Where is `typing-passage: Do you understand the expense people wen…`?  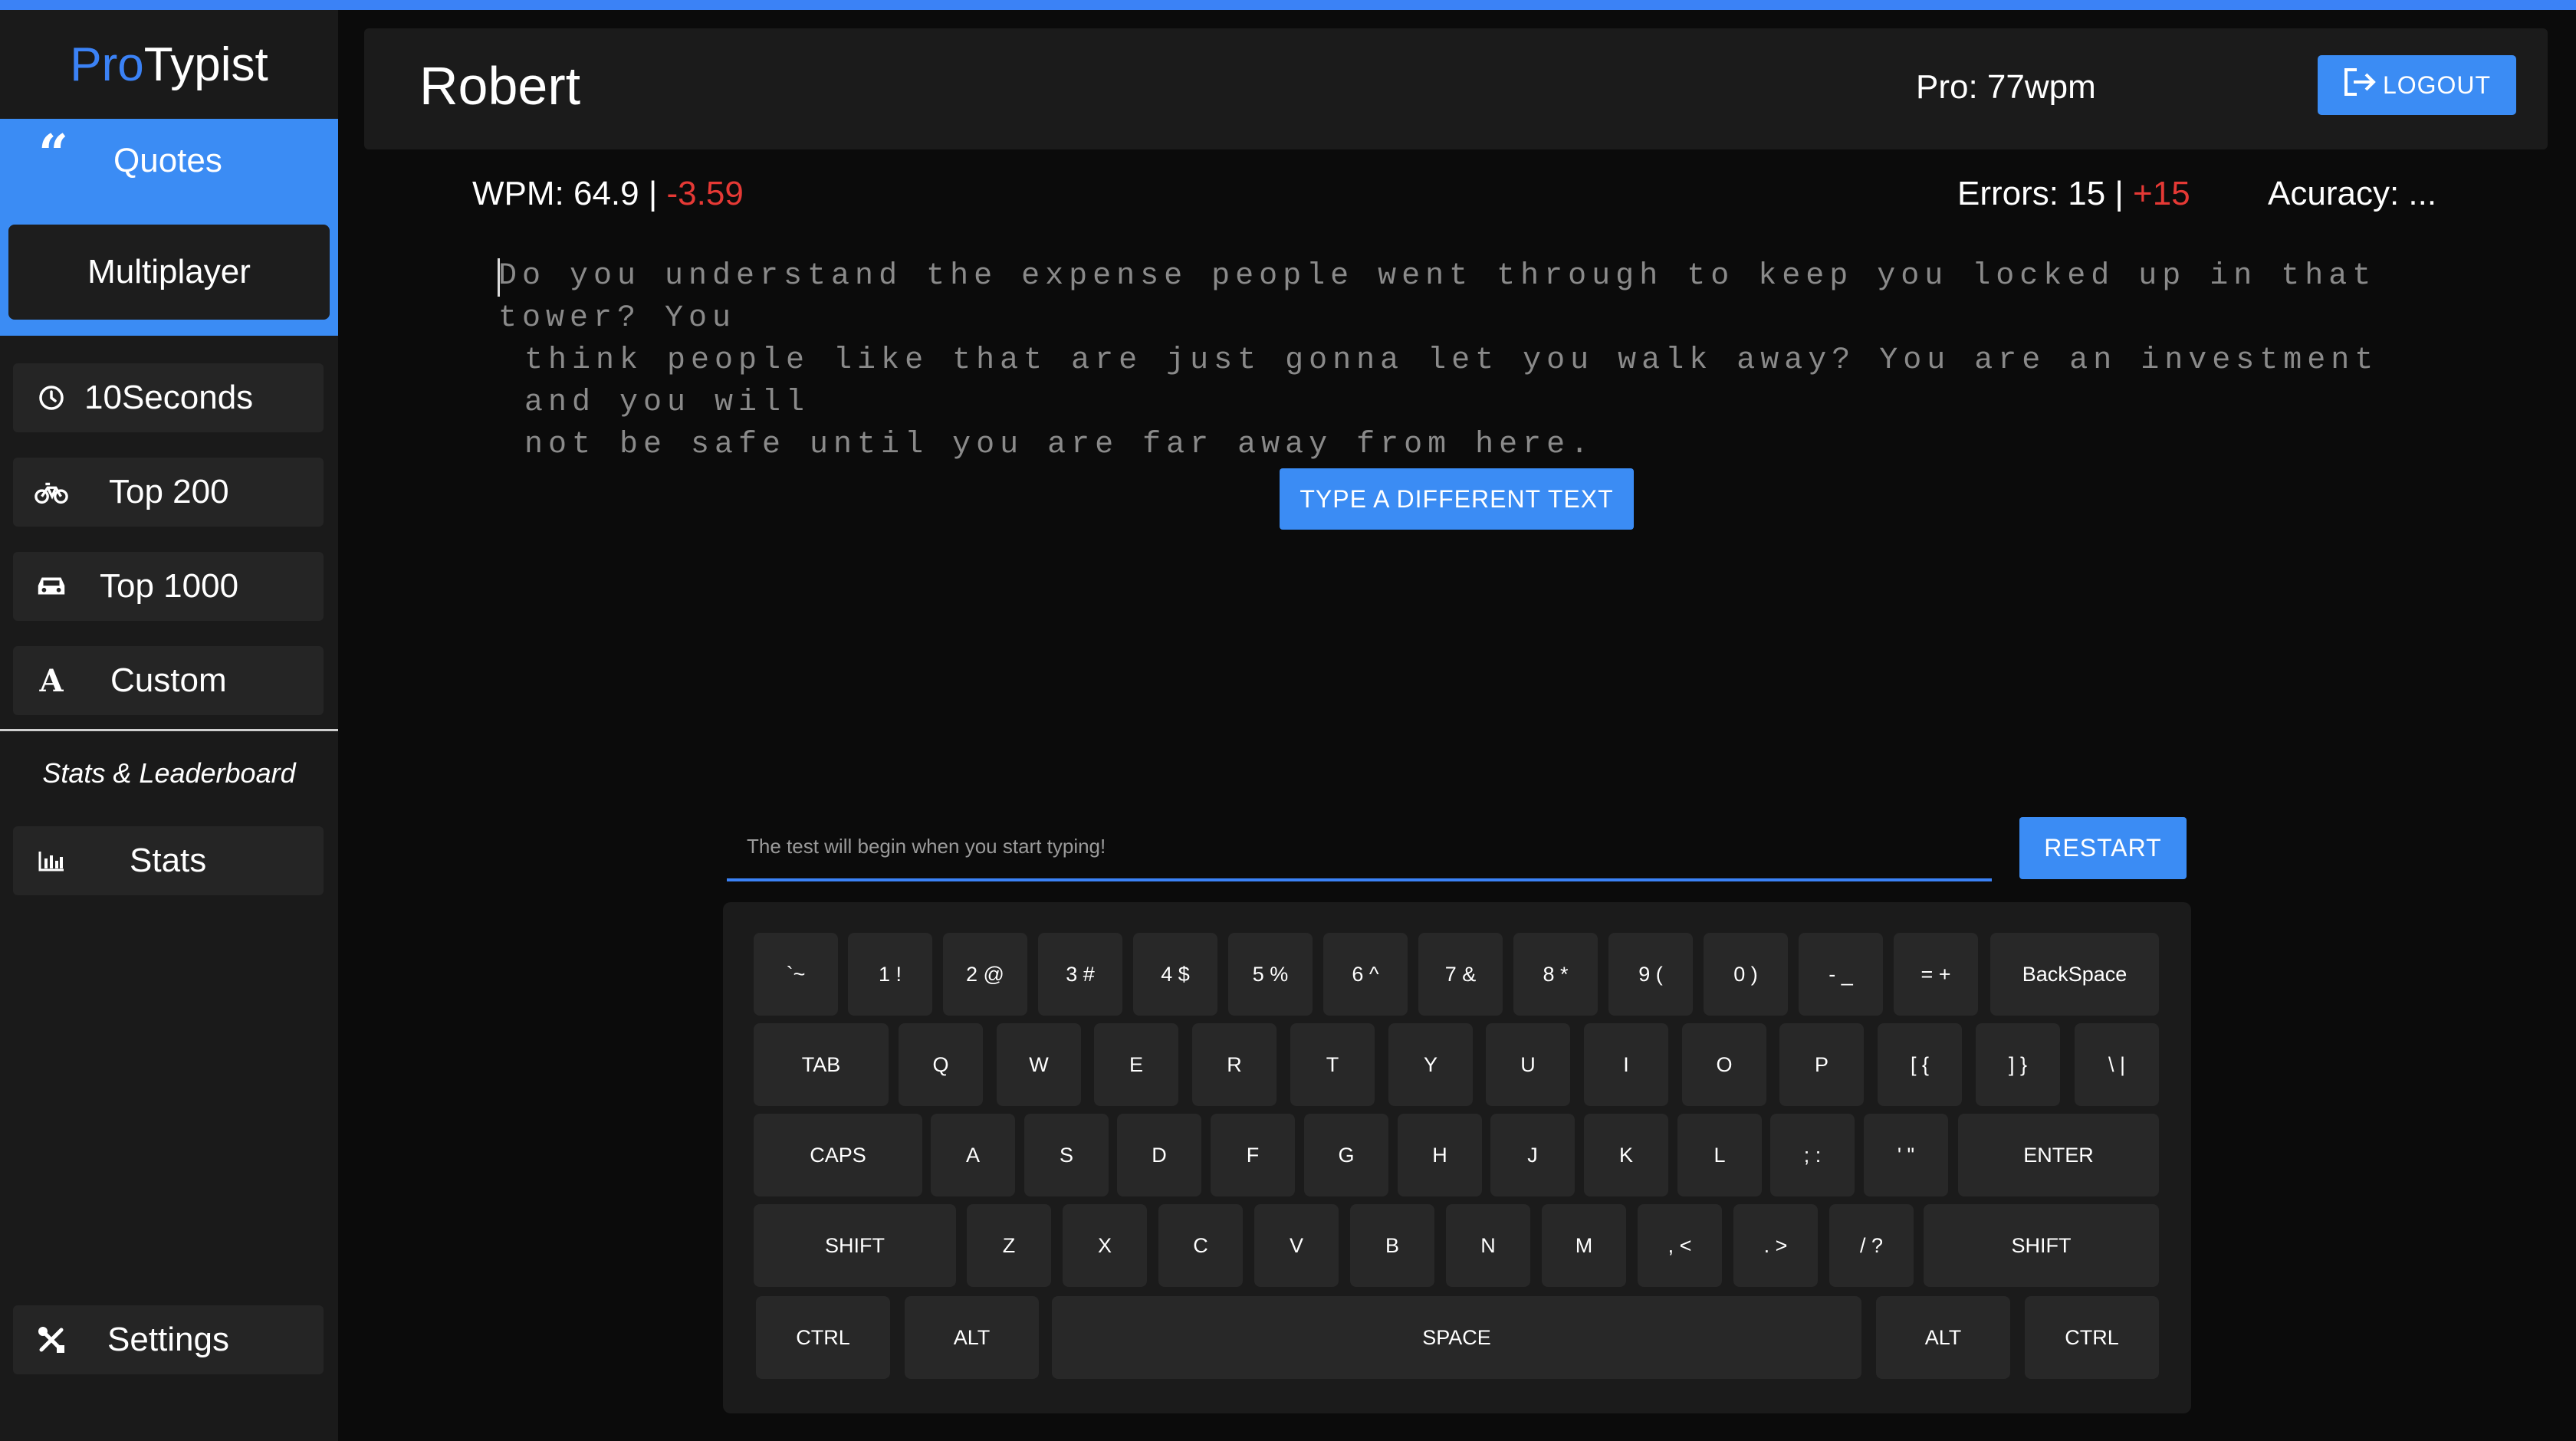 typing-passage: Do you understand the expense people wen… is located at coordinates (1441, 361).